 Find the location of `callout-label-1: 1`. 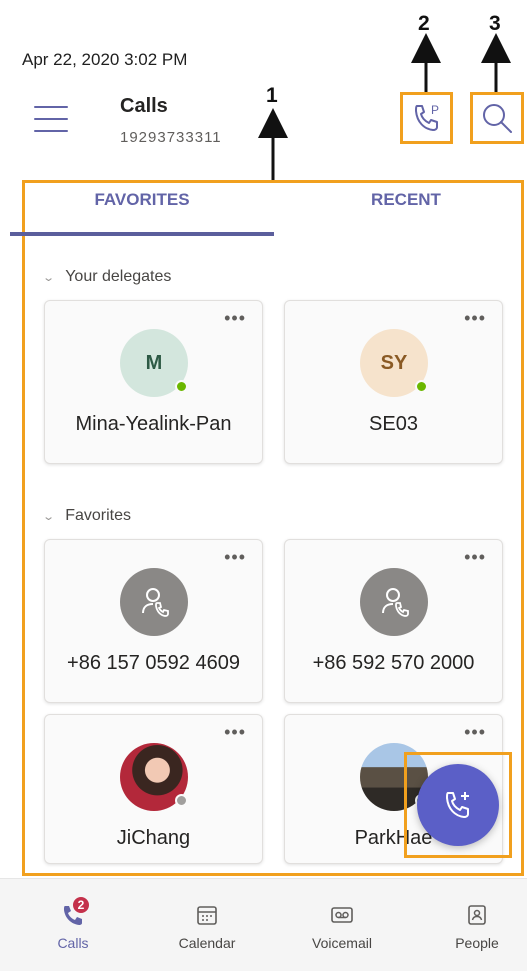

callout-label-1: 1 is located at coordinates (272, 95).